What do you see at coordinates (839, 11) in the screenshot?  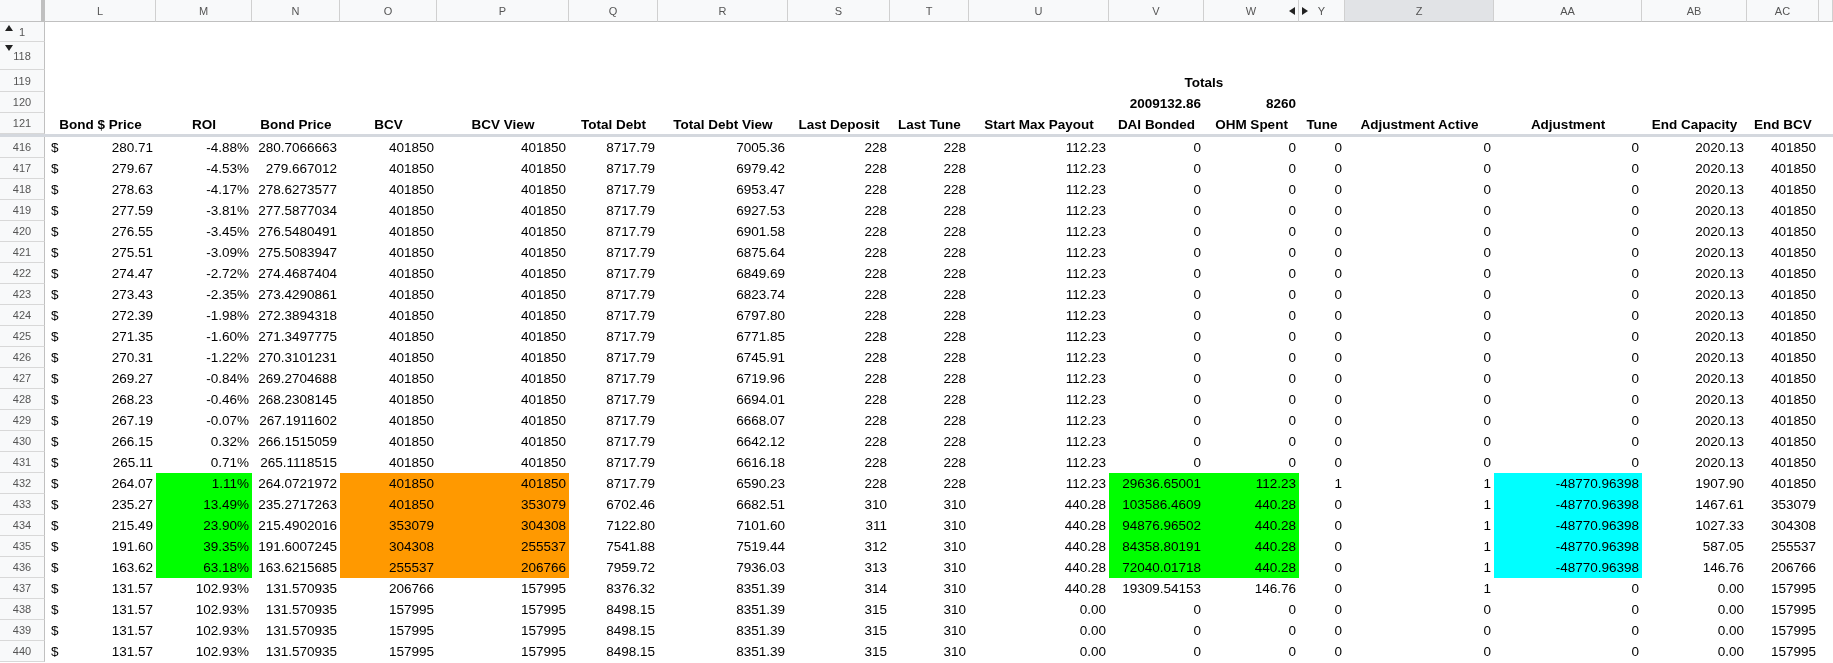 I see `column-header: S` at bounding box center [839, 11].